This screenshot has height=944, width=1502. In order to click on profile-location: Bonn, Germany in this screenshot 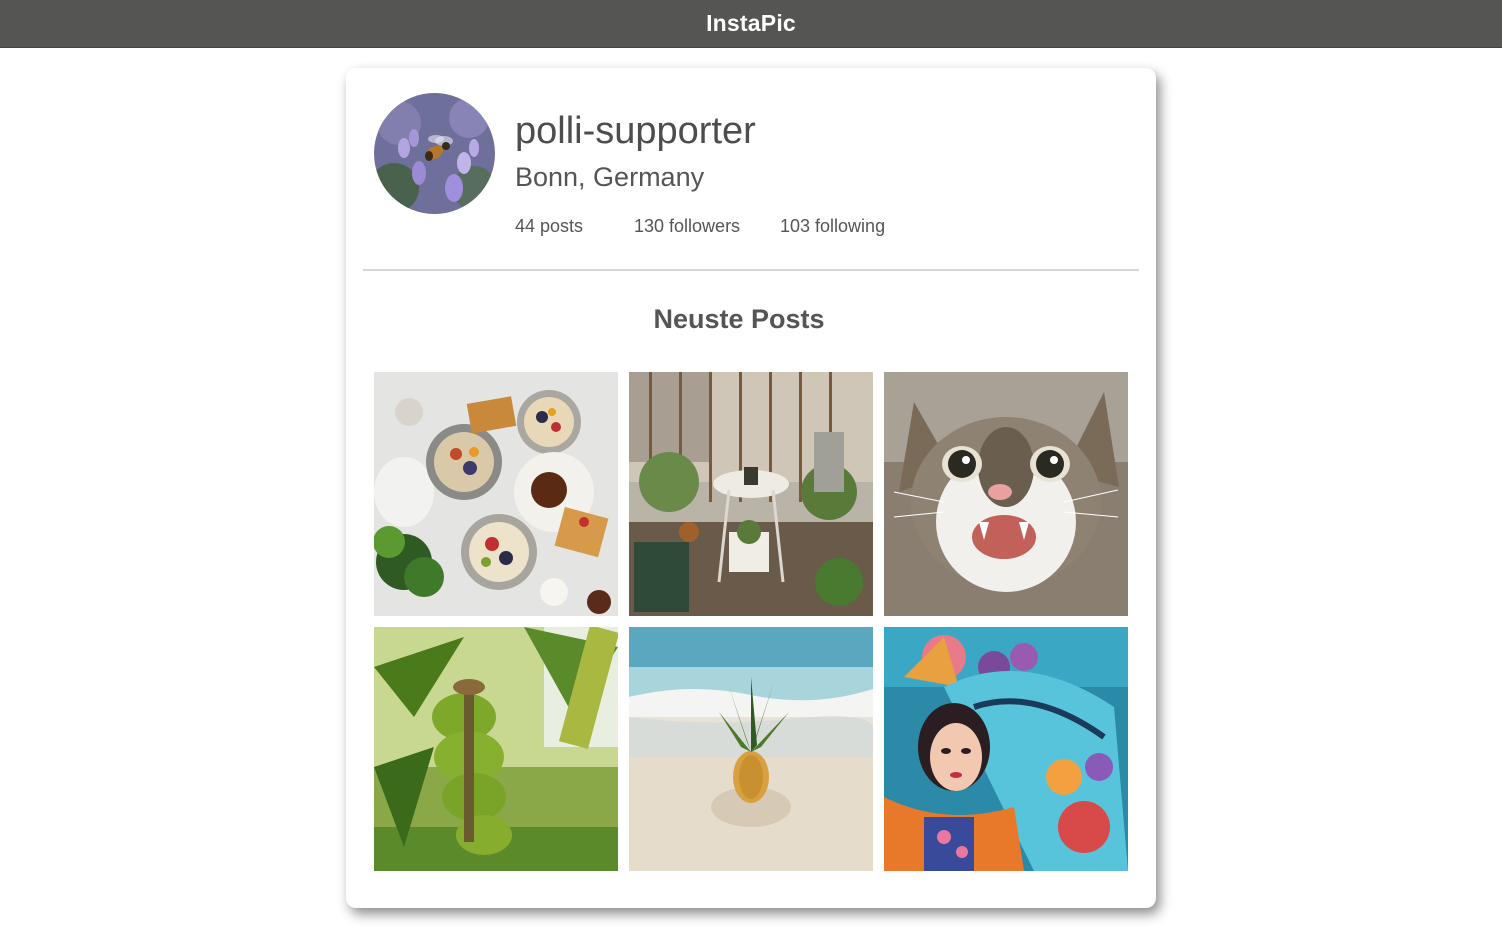, I will do `click(610, 177)`.